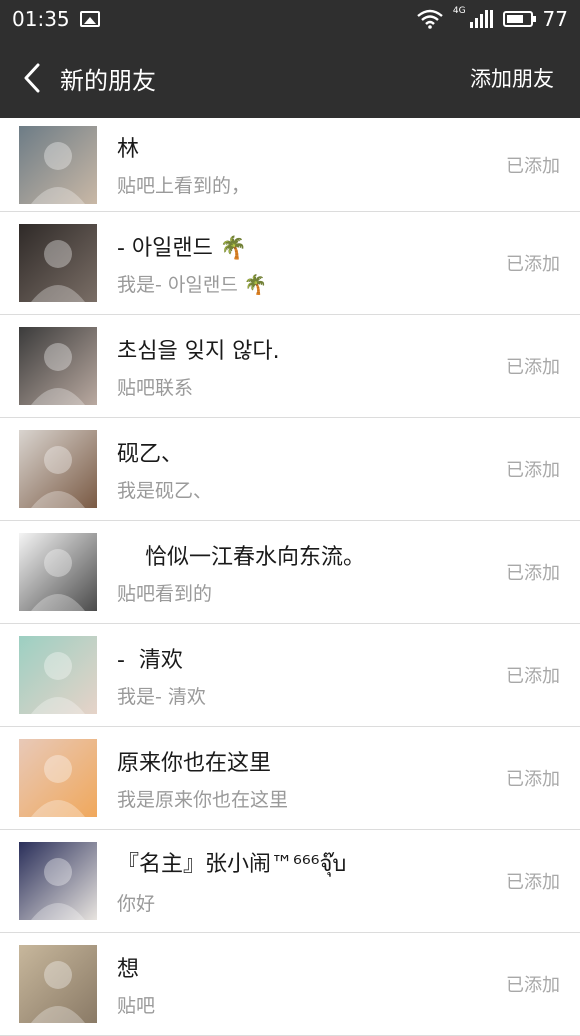  What do you see at coordinates (128, 149) in the screenshot?
I see `friend-name: 林` at bounding box center [128, 149].